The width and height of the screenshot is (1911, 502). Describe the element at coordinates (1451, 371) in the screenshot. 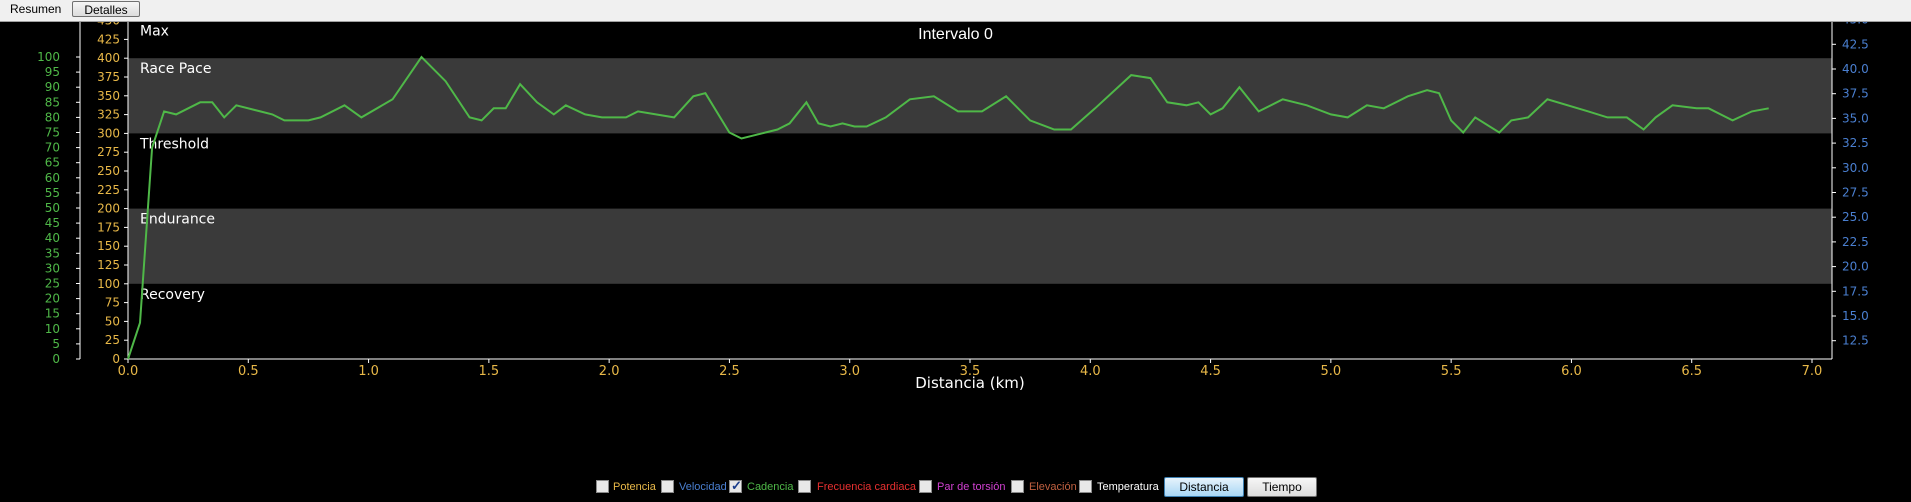

I see `x-tick-label: 5.5` at that location.